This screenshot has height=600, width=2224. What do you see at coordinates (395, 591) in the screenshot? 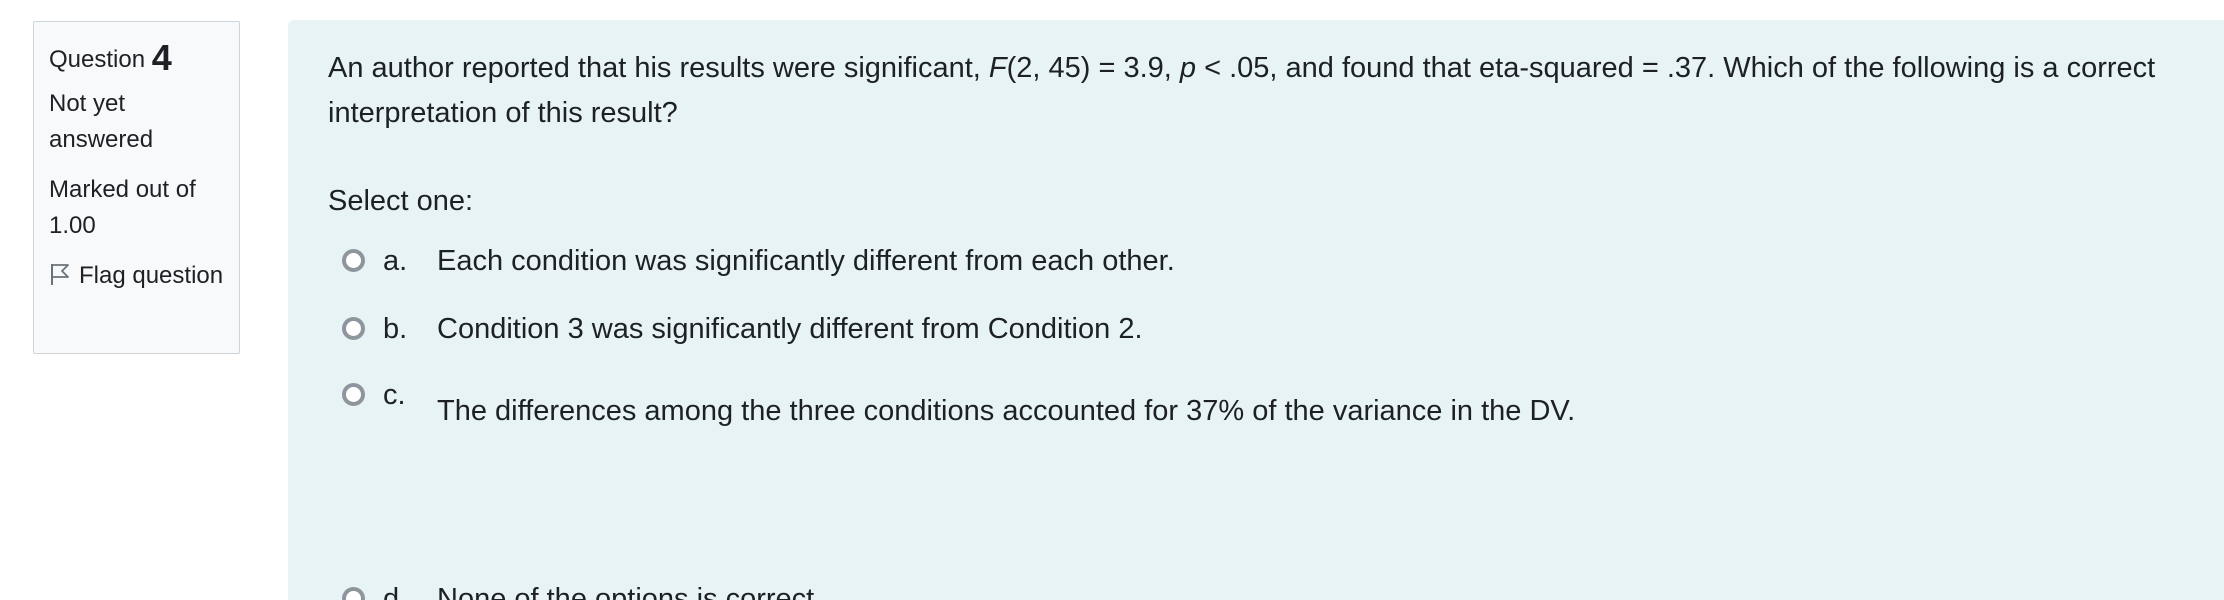
I see `answer-letter: d.` at bounding box center [395, 591].